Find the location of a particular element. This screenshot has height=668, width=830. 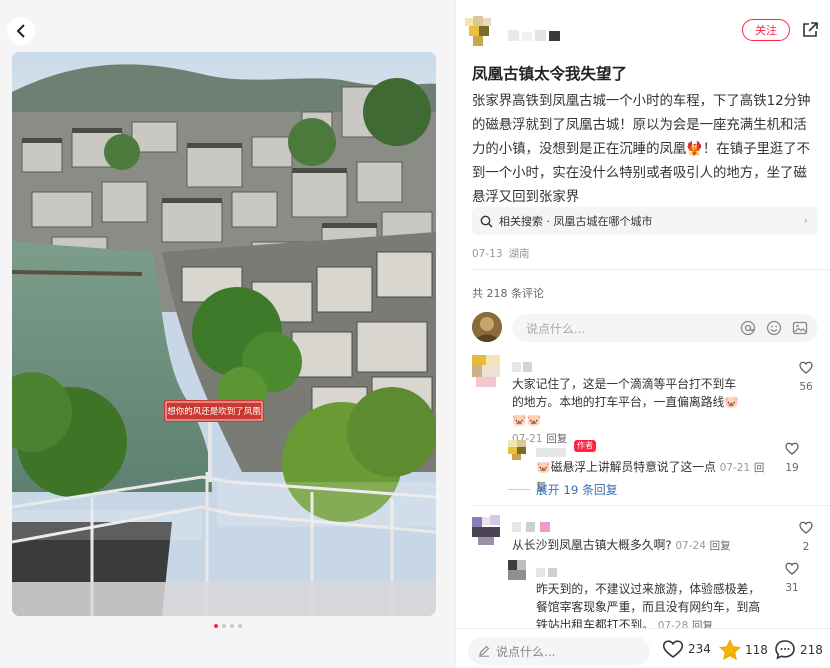

author-name-masked is located at coordinates (534, 33).